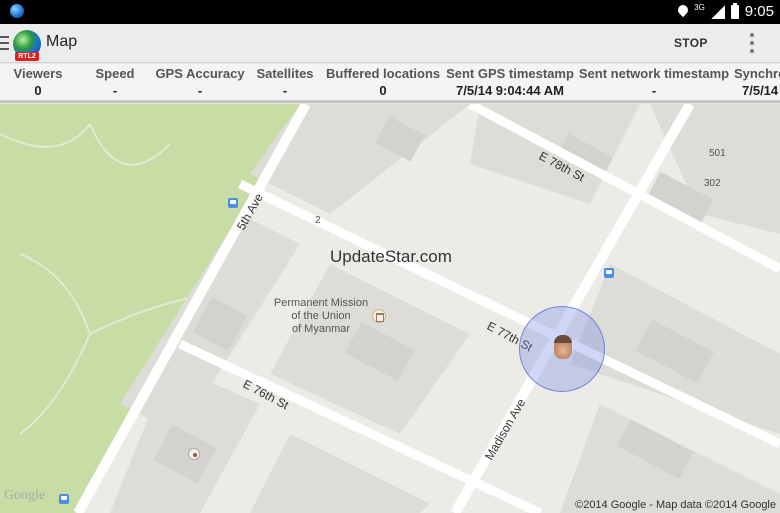 Image resolution: width=780 pixels, height=513 pixels. I want to click on stat-header: Sent GPS timestamp, so click(510, 73).